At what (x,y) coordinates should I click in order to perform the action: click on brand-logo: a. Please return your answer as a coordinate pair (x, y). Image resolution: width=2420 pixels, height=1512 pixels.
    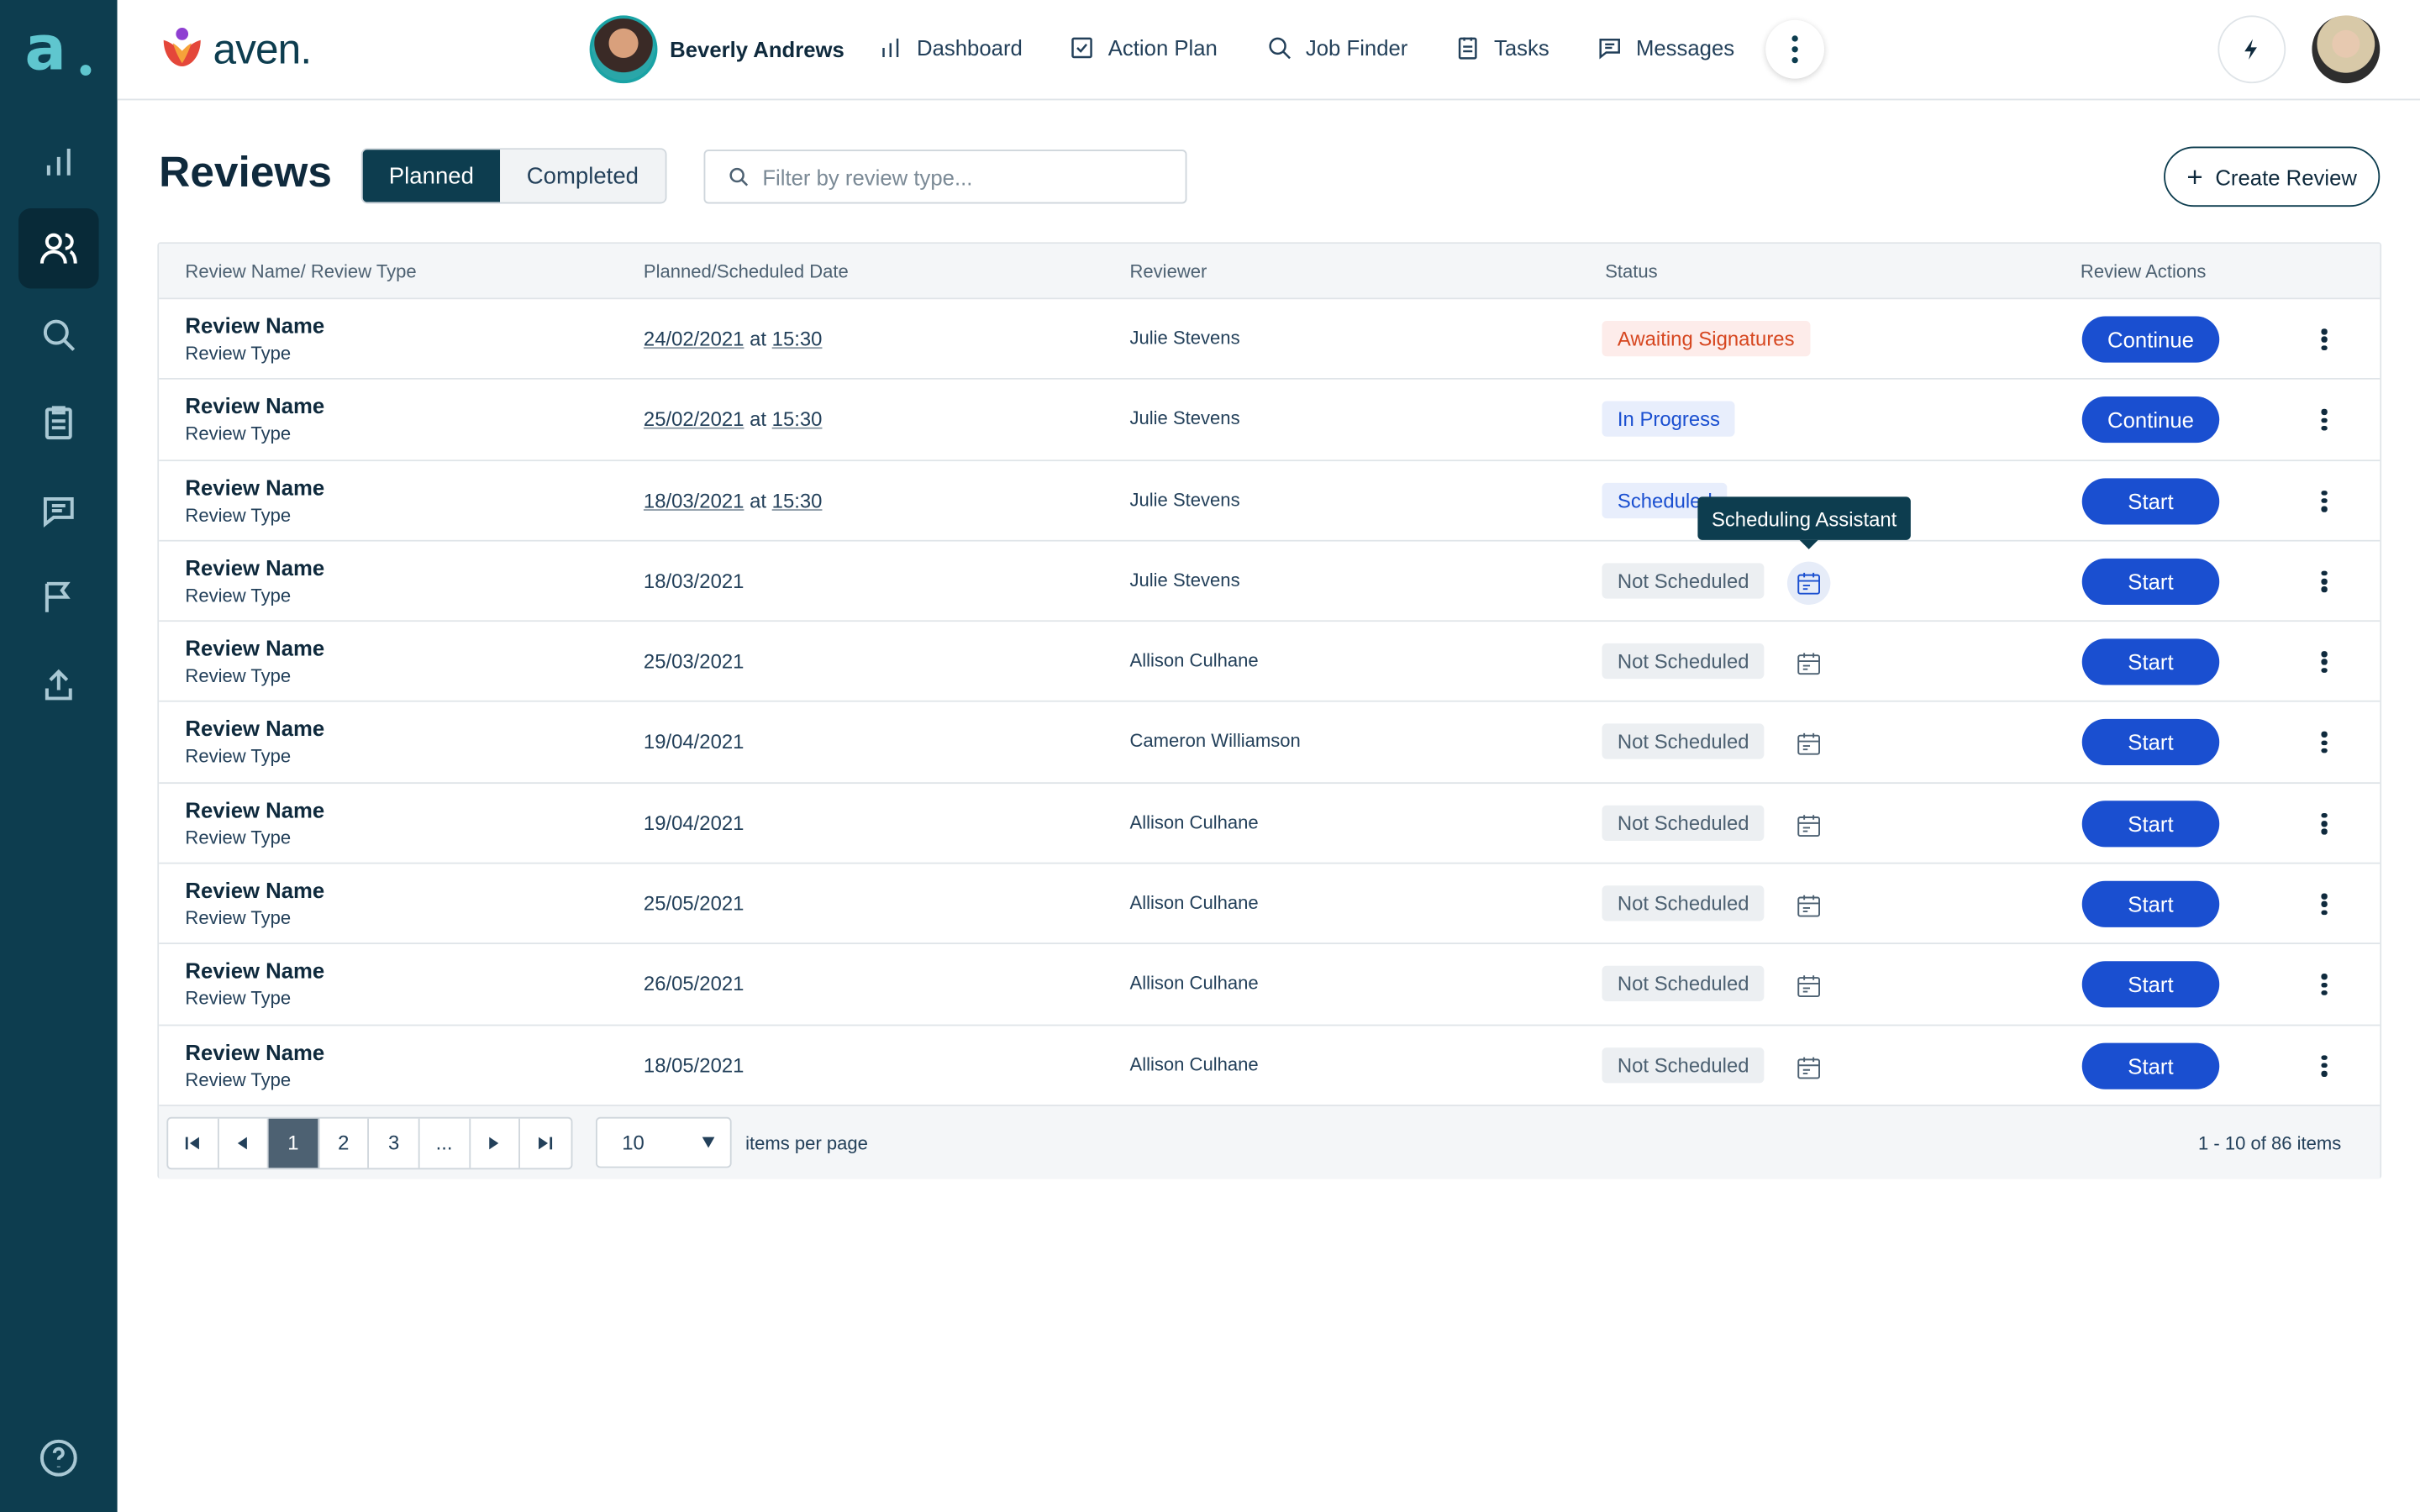
    Looking at the image, I should click on (58, 50).